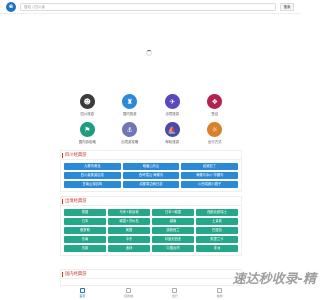  What do you see at coordinates (172, 142) in the screenshot?
I see `category-label: 邮轮旅游` at bounding box center [172, 142].